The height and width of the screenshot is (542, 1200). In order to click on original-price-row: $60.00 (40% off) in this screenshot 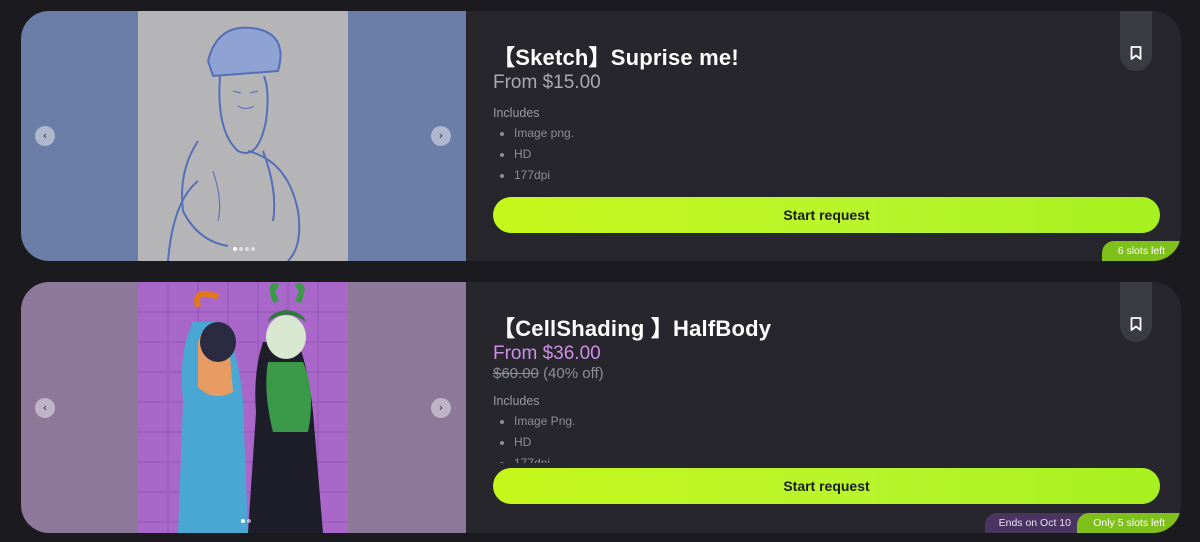, I will do `click(548, 373)`.